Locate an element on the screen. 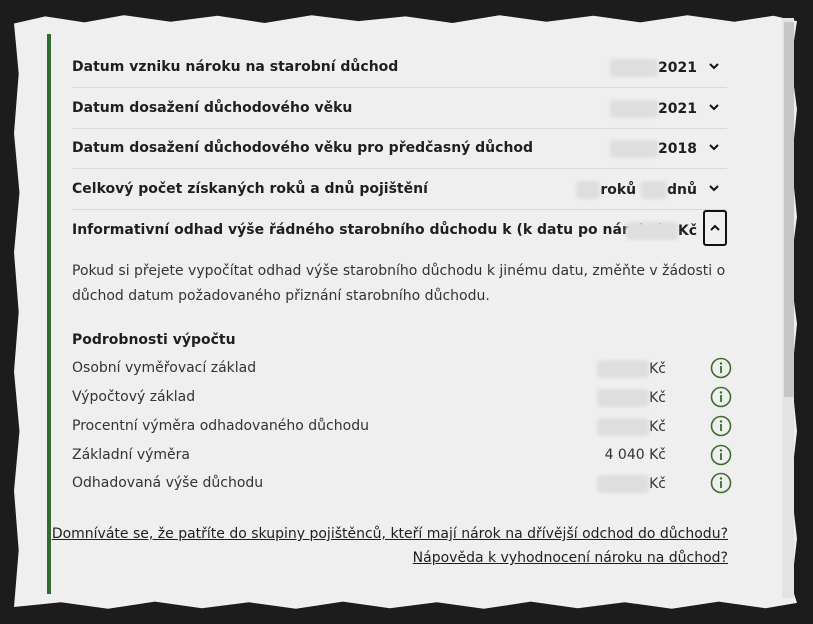  detail-value: 4 040 Kč is located at coordinates (635, 455).